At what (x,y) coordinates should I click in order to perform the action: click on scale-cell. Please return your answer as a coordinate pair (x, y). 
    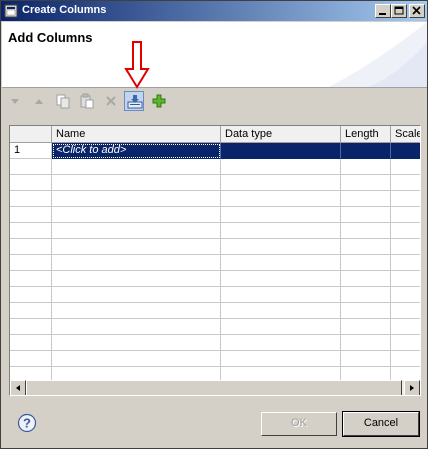
    Looking at the image, I should click on (405, 151).